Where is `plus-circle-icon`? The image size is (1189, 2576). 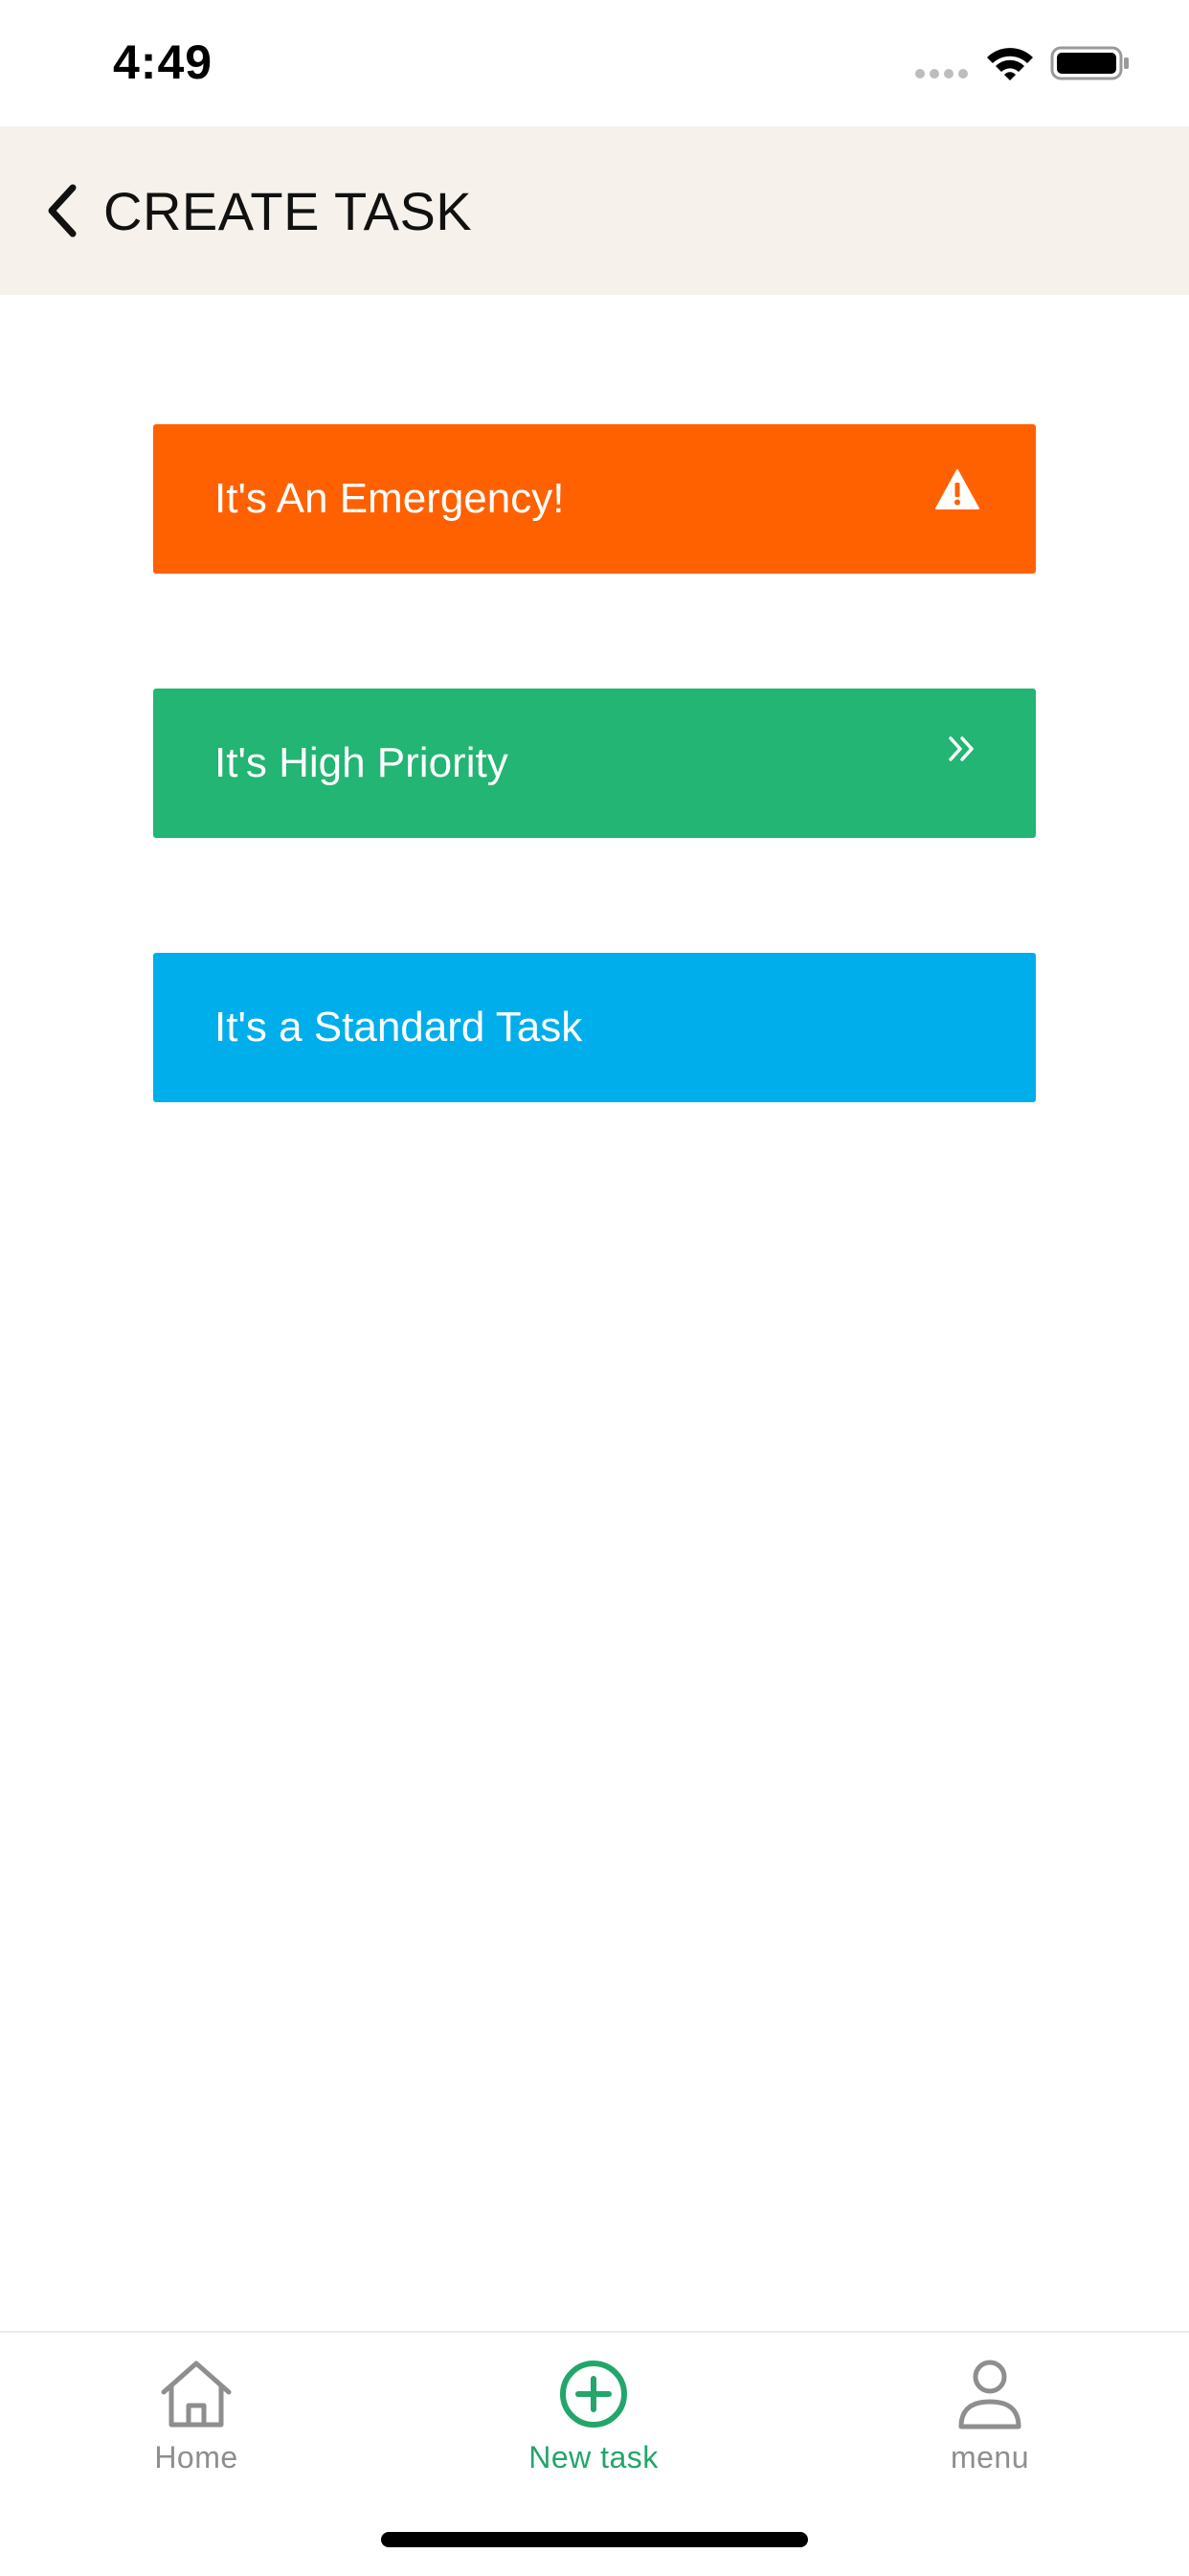
plus-circle-icon is located at coordinates (593, 2394).